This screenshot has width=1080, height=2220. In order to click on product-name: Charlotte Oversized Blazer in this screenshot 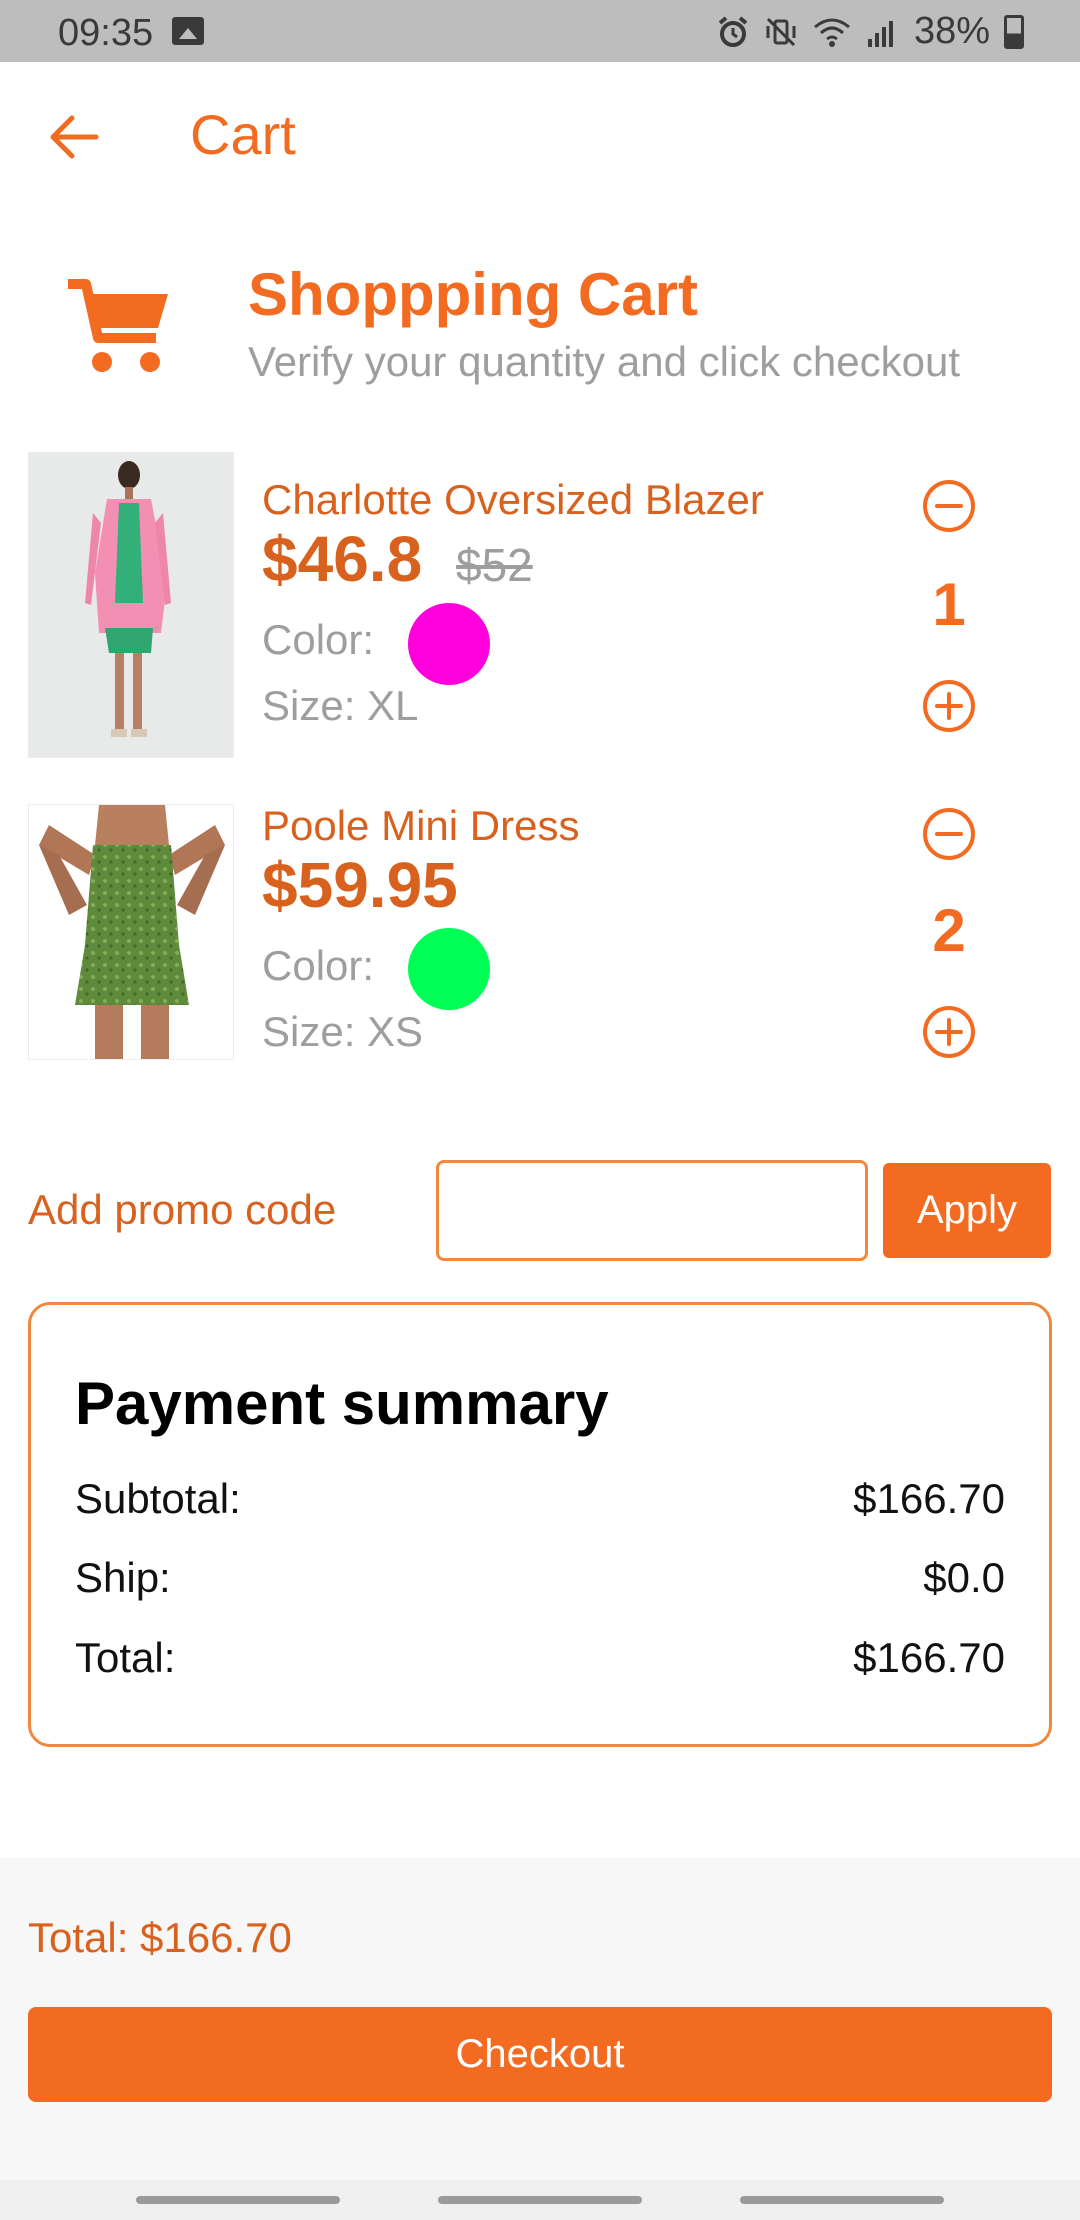, I will do `click(513, 500)`.